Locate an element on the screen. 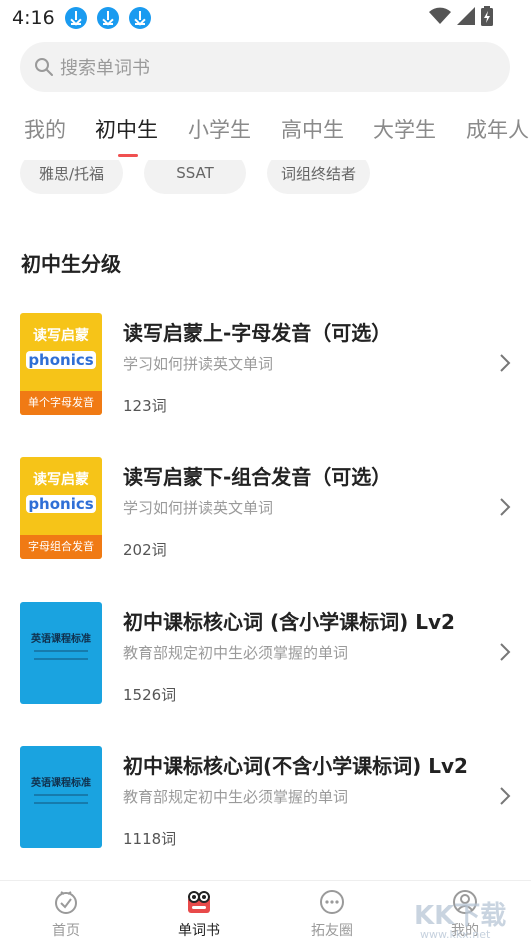 This screenshot has height=944, width=531. book-word-count: 202词 is located at coordinates (145, 550).